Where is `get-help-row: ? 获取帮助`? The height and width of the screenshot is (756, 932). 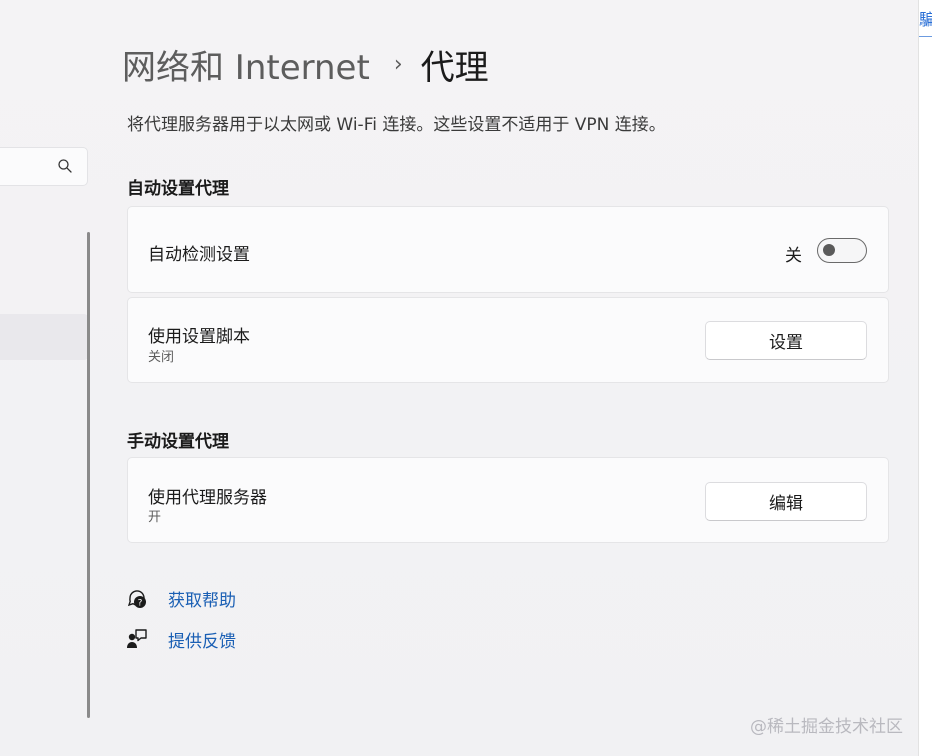 get-help-row: ? 获取帮助 is located at coordinates (181, 598).